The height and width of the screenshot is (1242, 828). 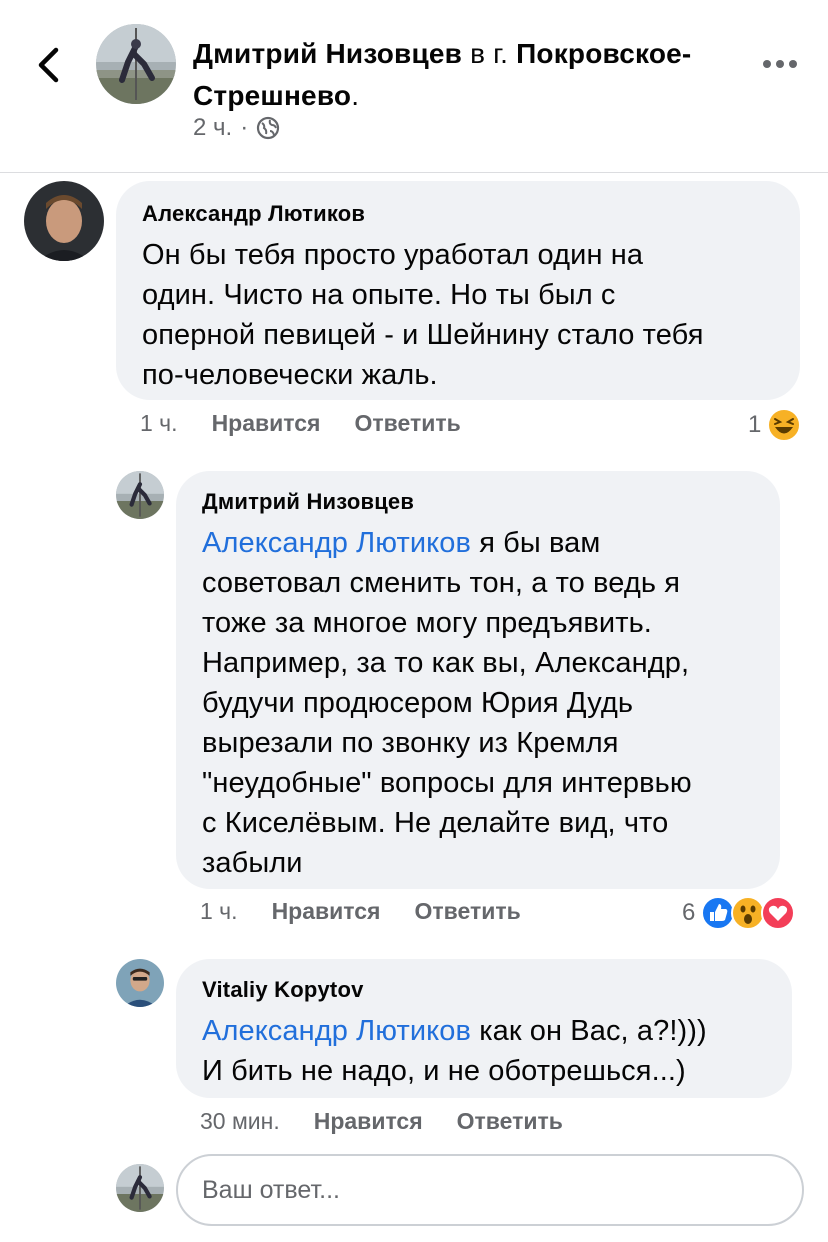 I want to click on haha-reaction-icon, so click(x=784, y=425).